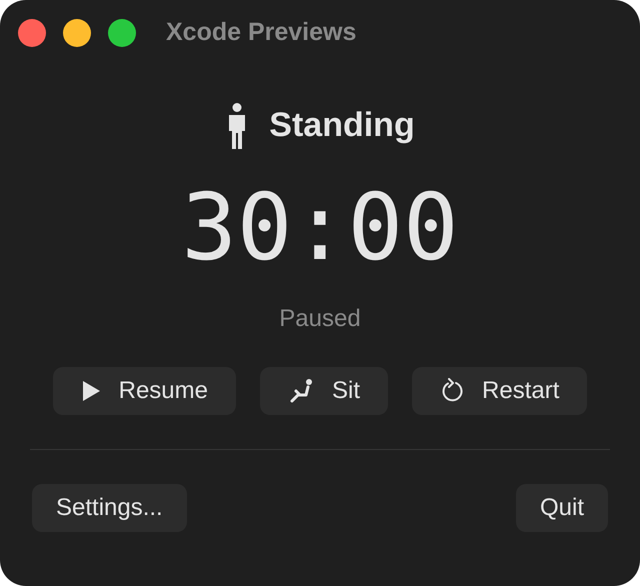 The height and width of the screenshot is (586, 640). Describe the element at coordinates (122, 33) in the screenshot. I see `zoom-button` at that location.